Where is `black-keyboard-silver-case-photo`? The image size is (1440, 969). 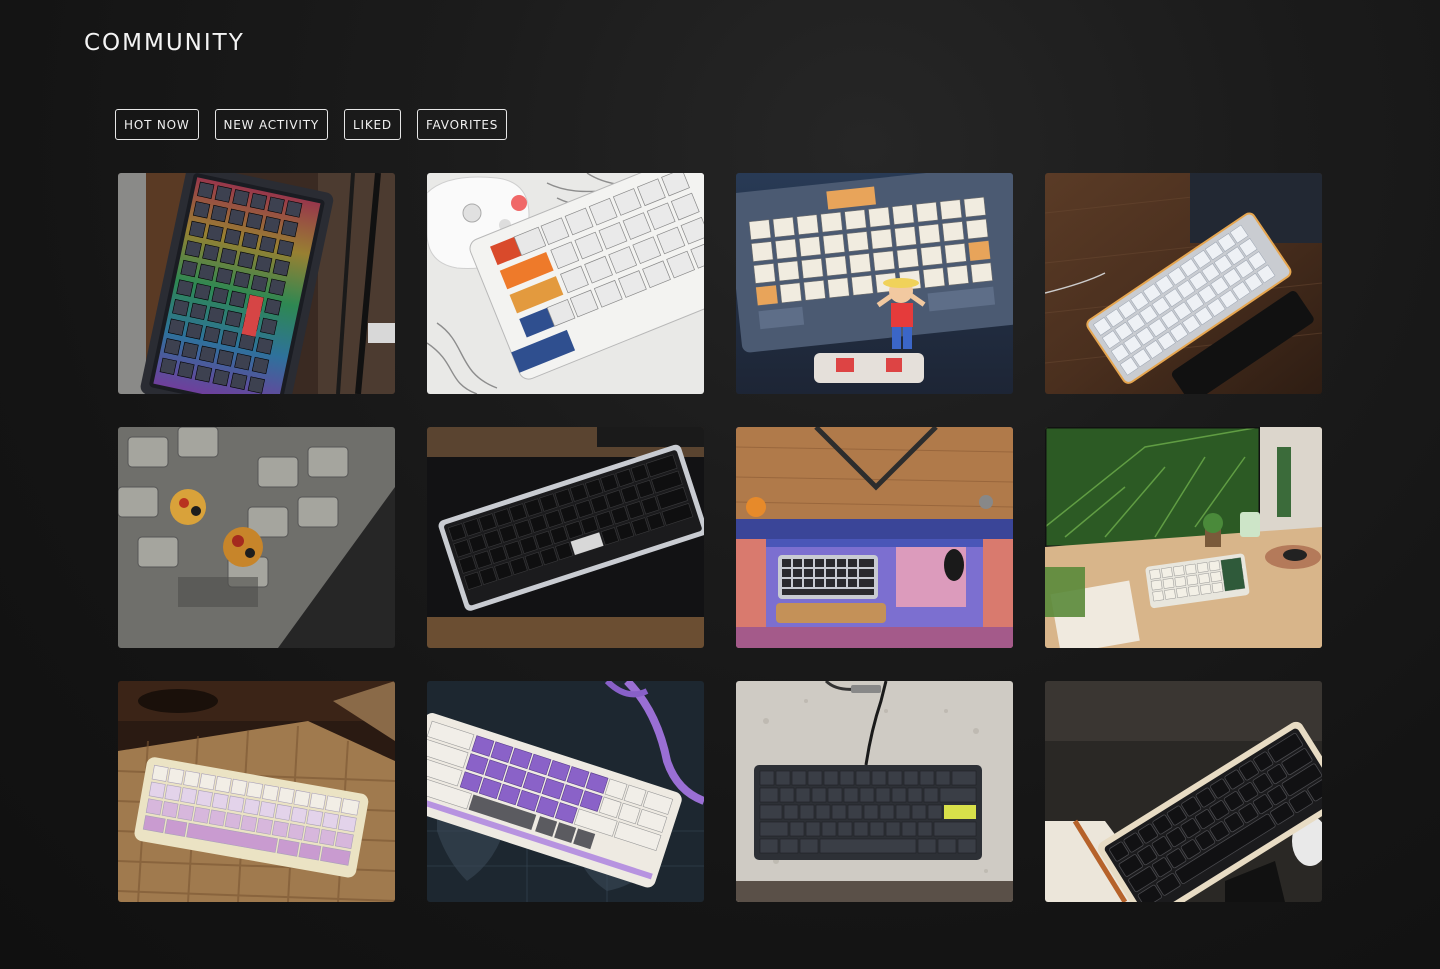 black-keyboard-silver-case-photo is located at coordinates (565, 537).